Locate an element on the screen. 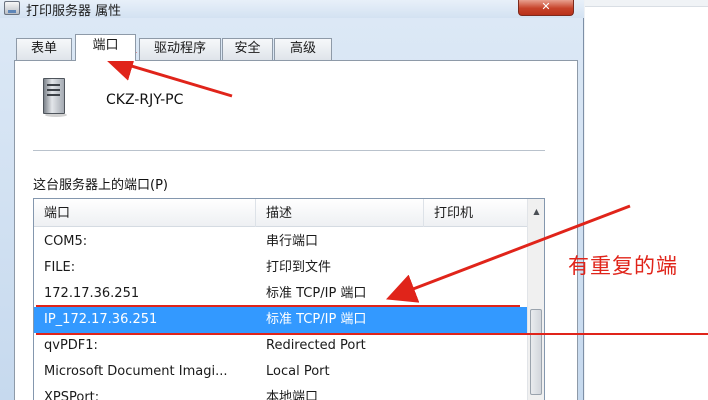 The height and width of the screenshot is (400, 708). tab-forms: 表单 is located at coordinates (44, 49).